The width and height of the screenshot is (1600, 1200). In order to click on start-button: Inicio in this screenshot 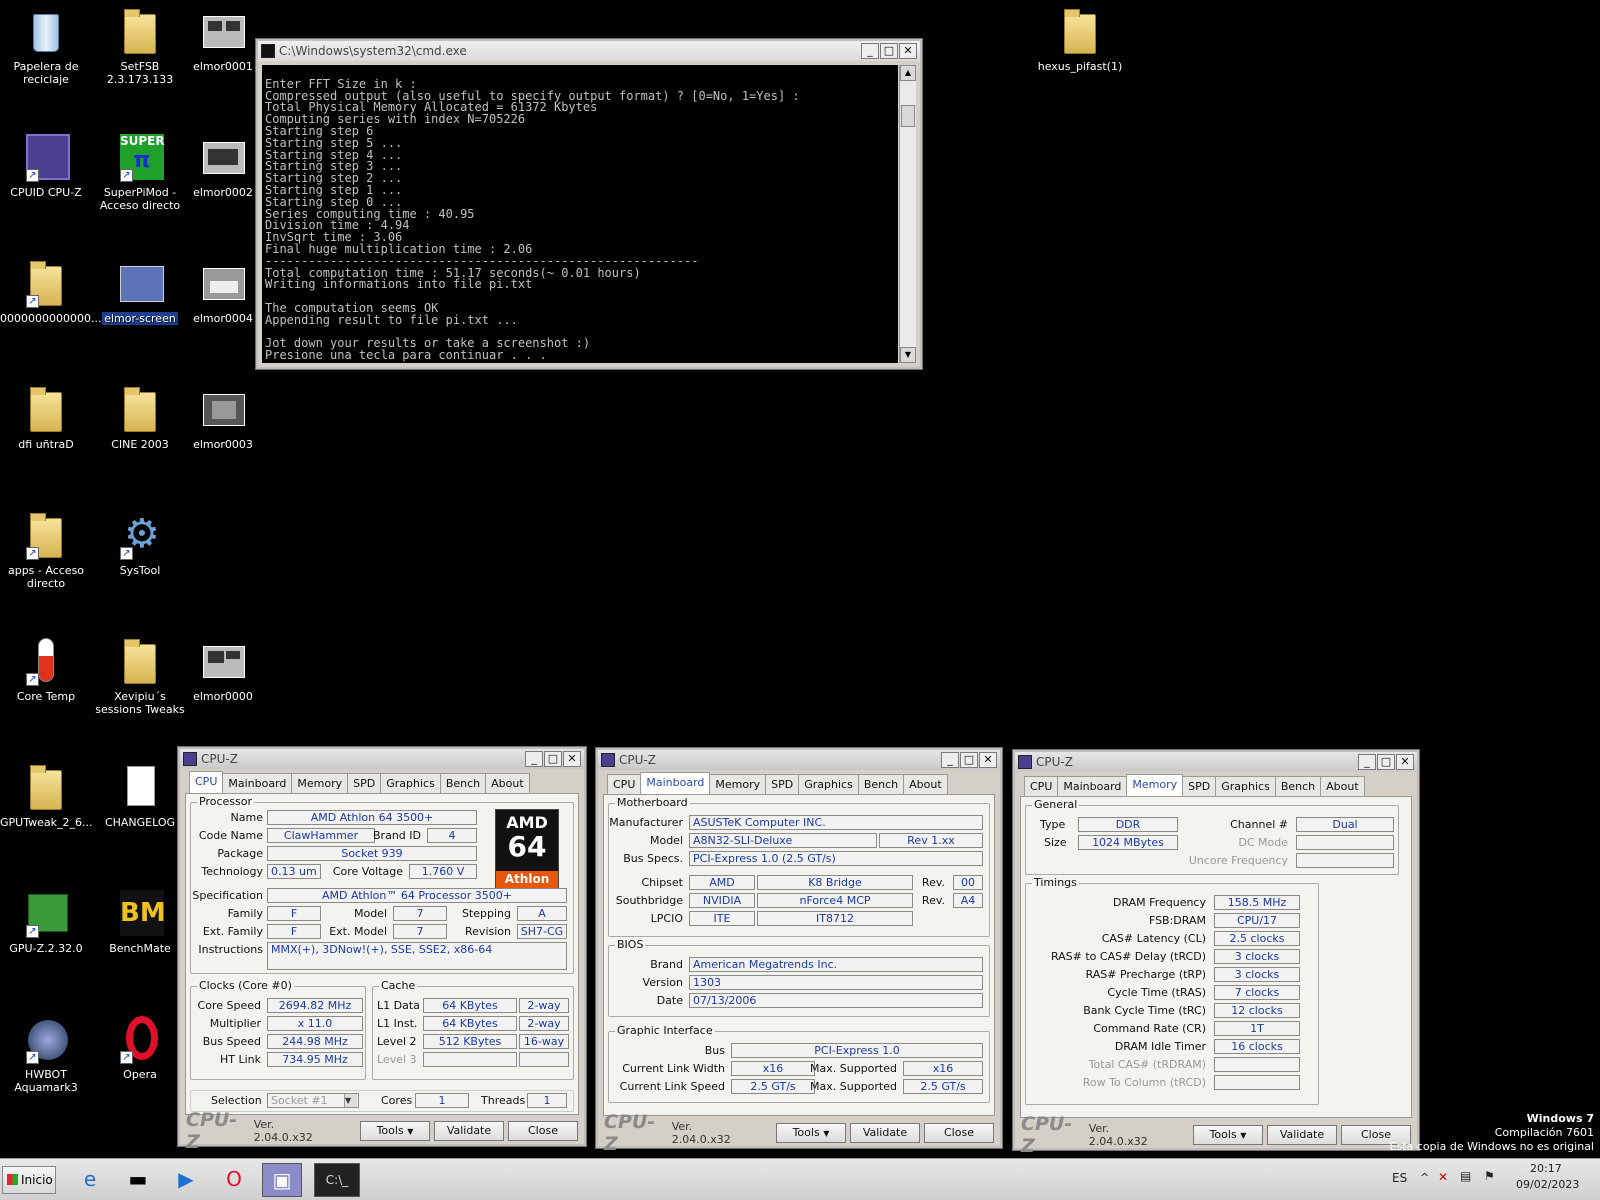, I will do `click(29, 1180)`.